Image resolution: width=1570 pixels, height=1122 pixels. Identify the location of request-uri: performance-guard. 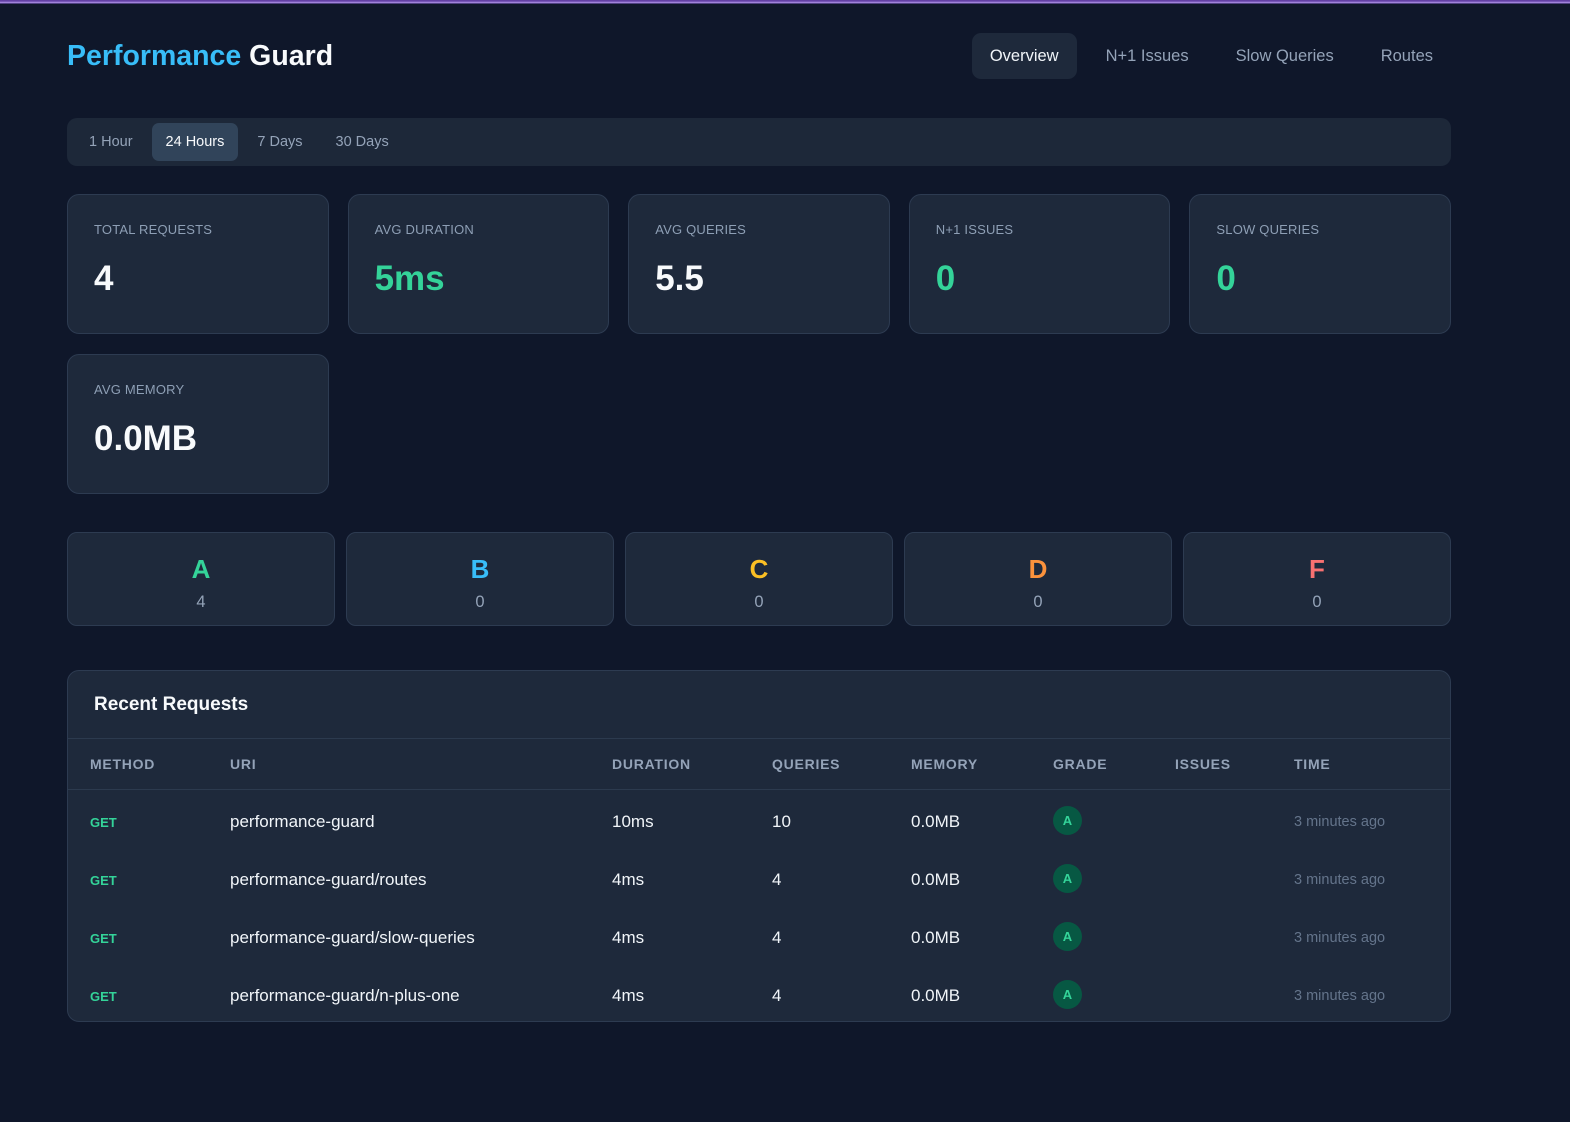
(302, 821).